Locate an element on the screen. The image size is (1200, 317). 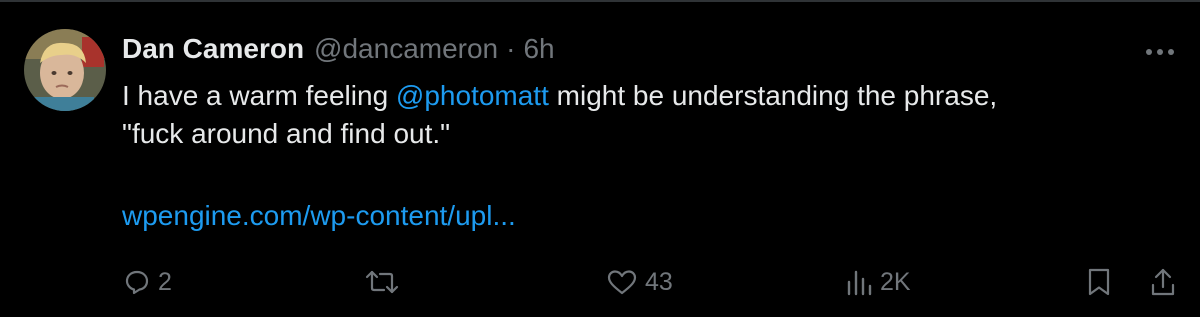
share-icon is located at coordinates (1163, 282).